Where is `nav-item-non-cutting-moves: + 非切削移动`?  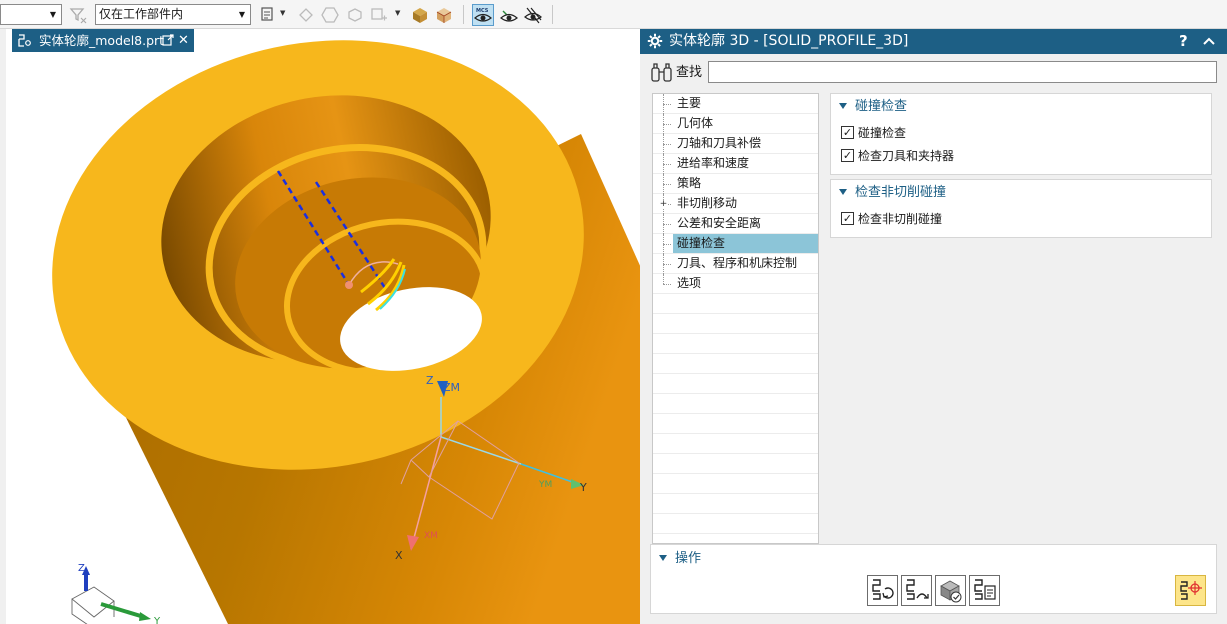 nav-item-non-cutting-moves: + 非切削移动 is located at coordinates (735, 204).